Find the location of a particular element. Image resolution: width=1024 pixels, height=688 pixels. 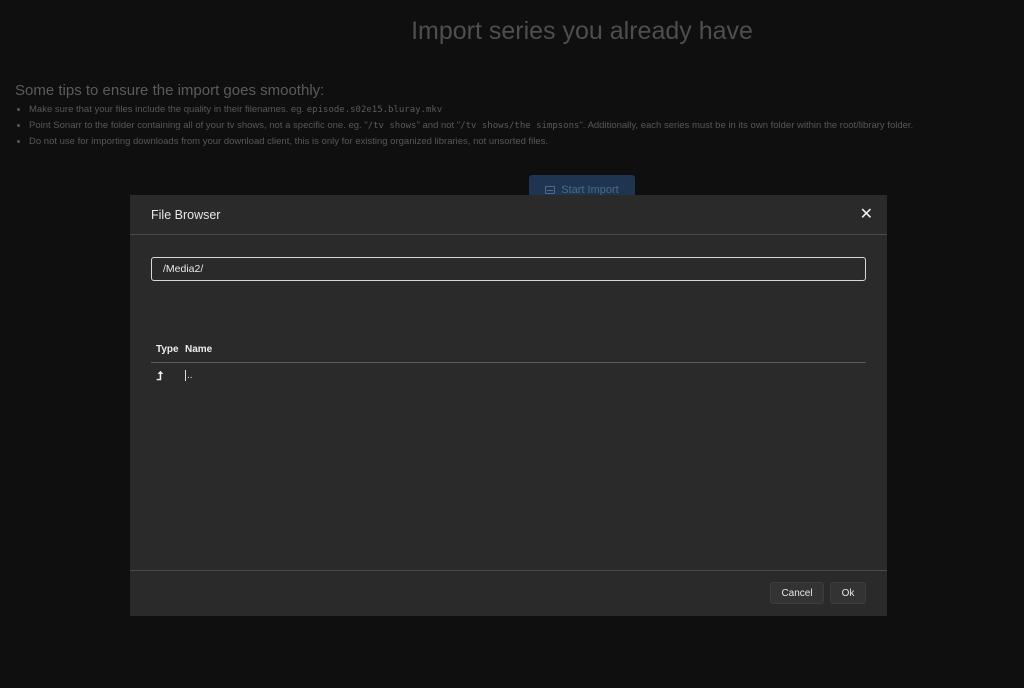

file-table: Type Name ⮥ .. is located at coordinates (508, 362).